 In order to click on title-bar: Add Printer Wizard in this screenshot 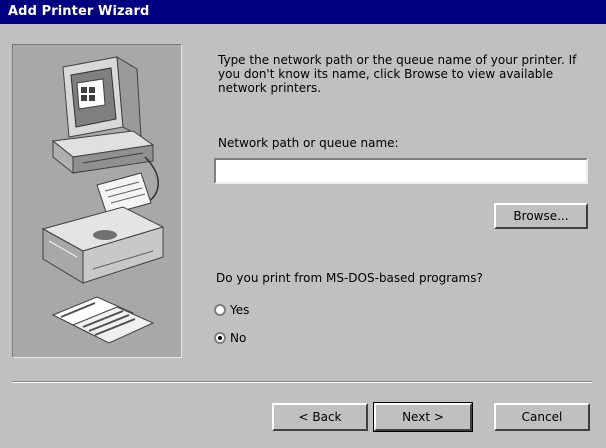, I will do `click(303, 12)`.